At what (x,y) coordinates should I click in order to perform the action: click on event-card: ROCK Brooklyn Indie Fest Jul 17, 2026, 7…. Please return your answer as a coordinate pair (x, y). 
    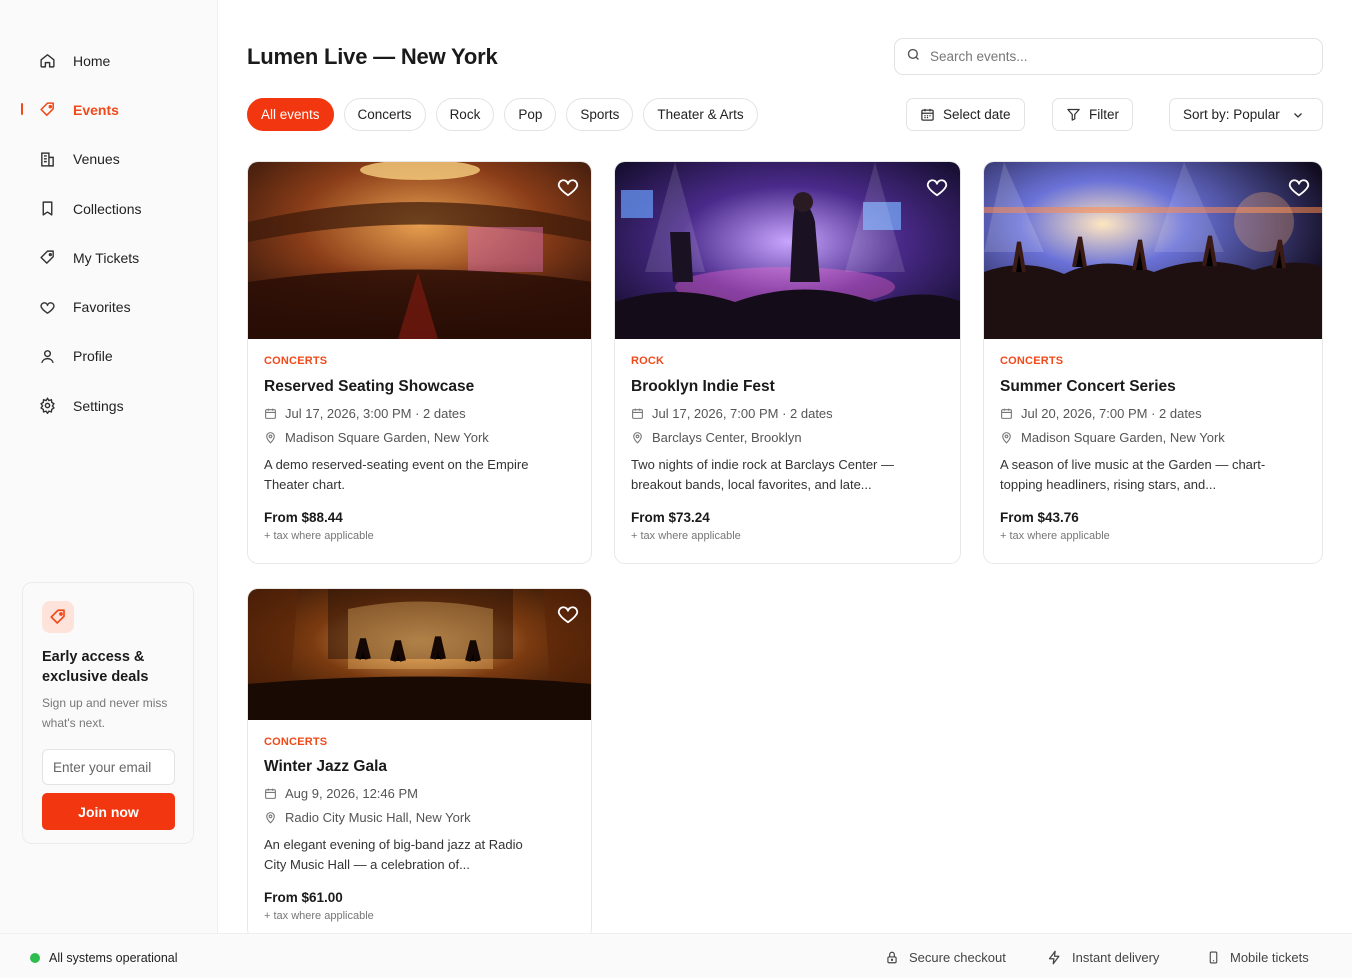
    Looking at the image, I should click on (787, 362).